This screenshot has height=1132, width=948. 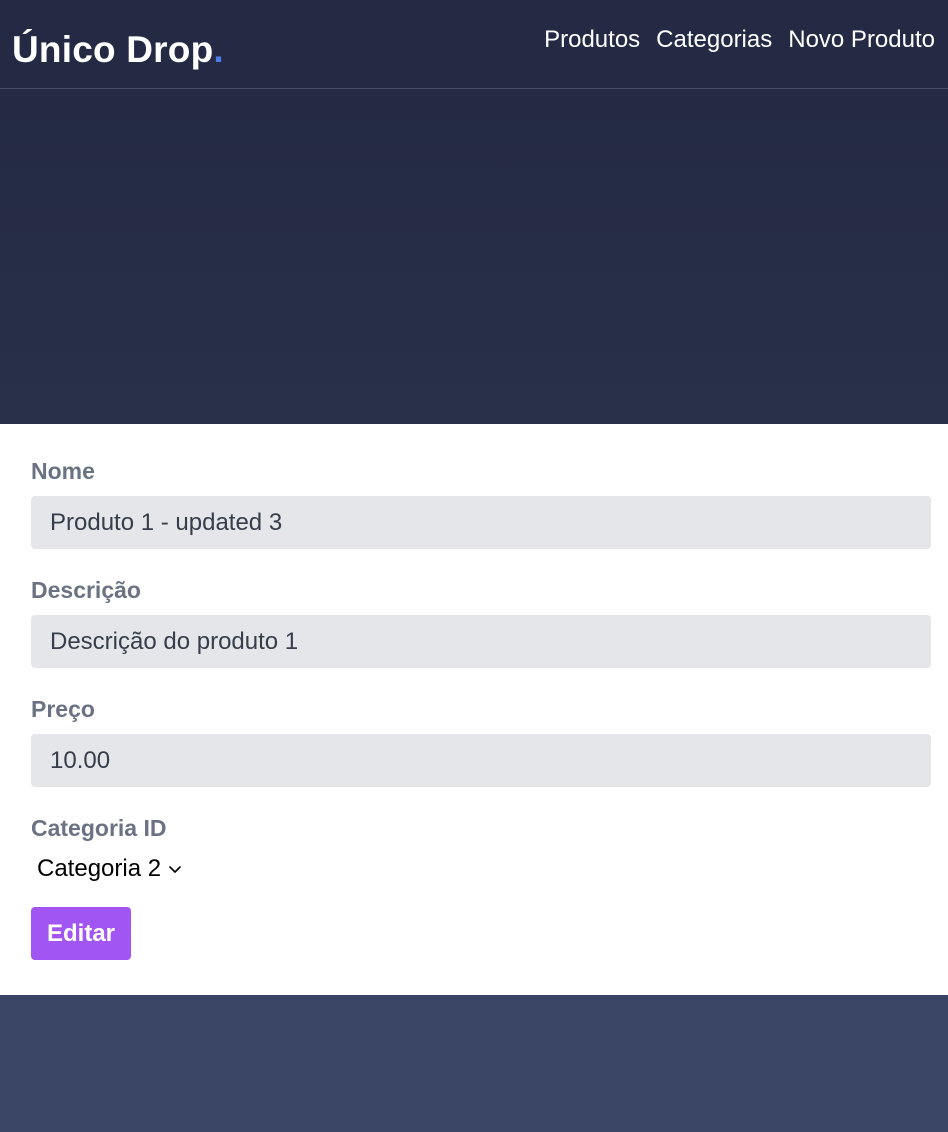 I want to click on footer-area, so click(x=474, y=1063).